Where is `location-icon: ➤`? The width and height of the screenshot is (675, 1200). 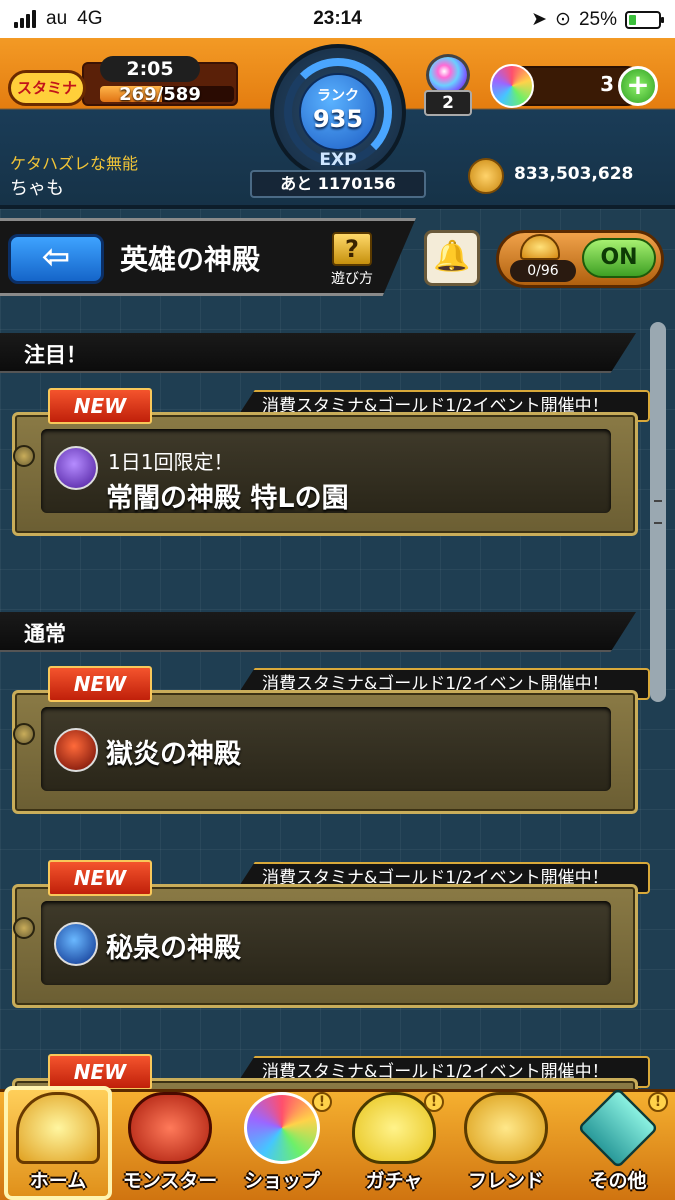
location-icon: ➤ is located at coordinates (539, 19).